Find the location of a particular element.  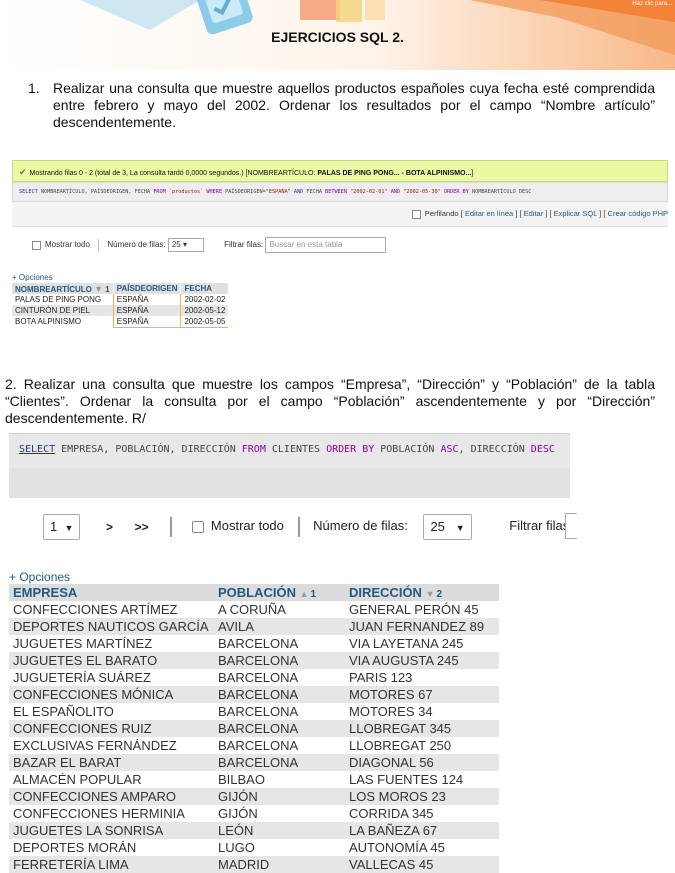

sql-fragment: , DIRECCIÓN is located at coordinates (494, 449).